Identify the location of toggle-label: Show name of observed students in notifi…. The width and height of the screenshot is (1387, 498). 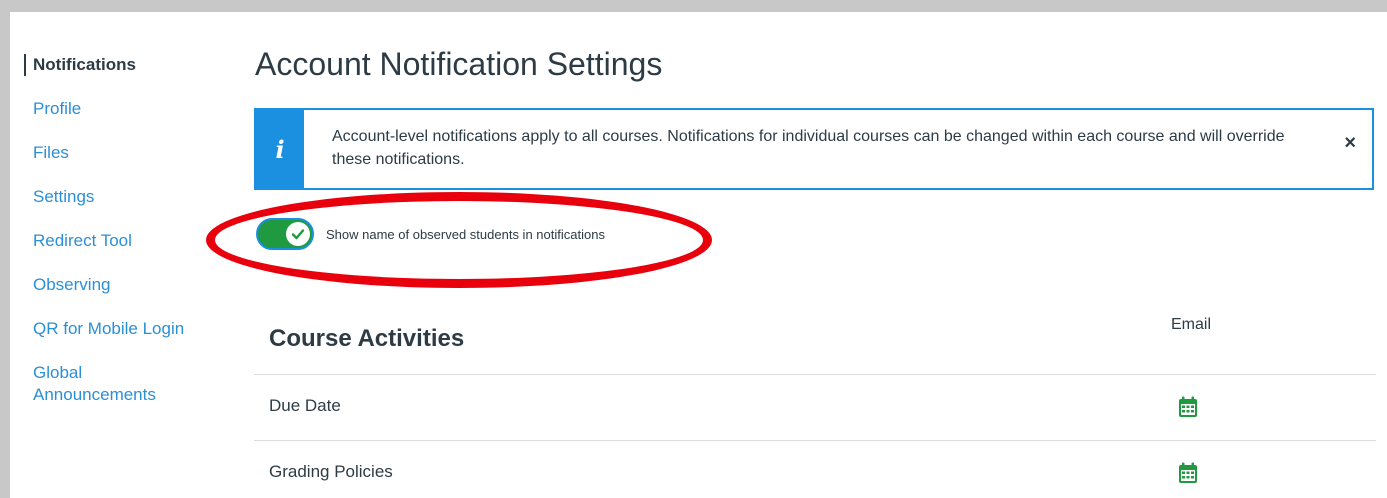
(465, 234).